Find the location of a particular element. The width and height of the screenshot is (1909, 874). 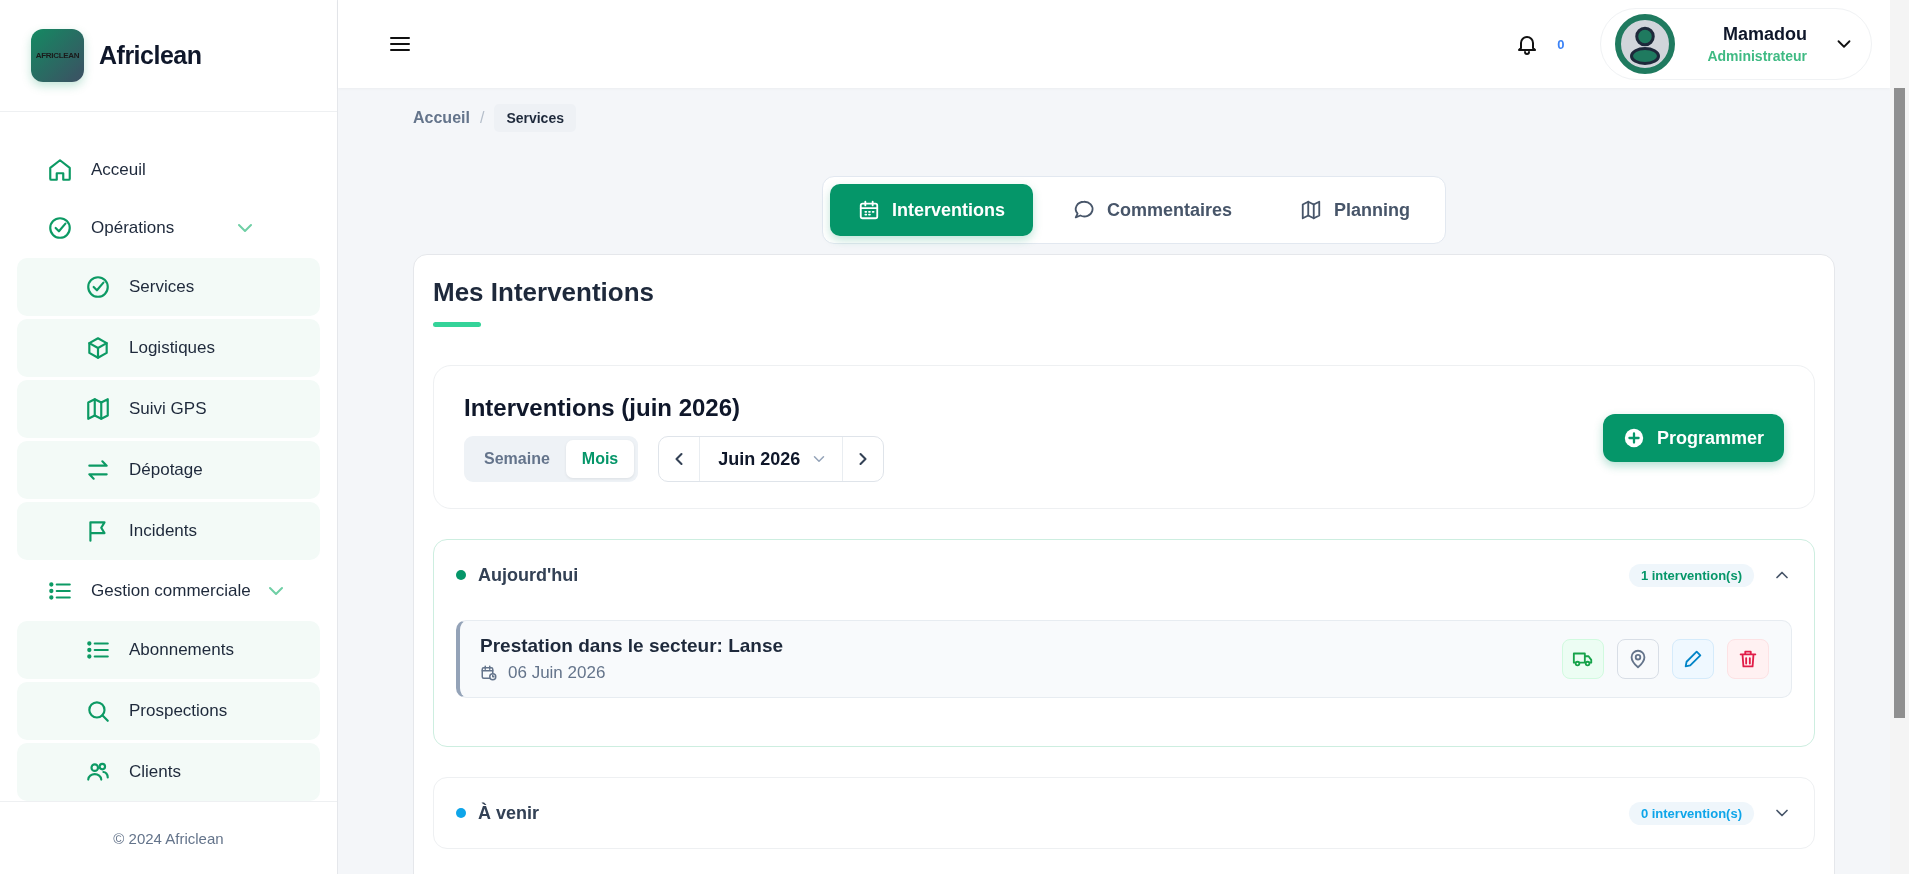

delete-button is located at coordinates (1748, 659).